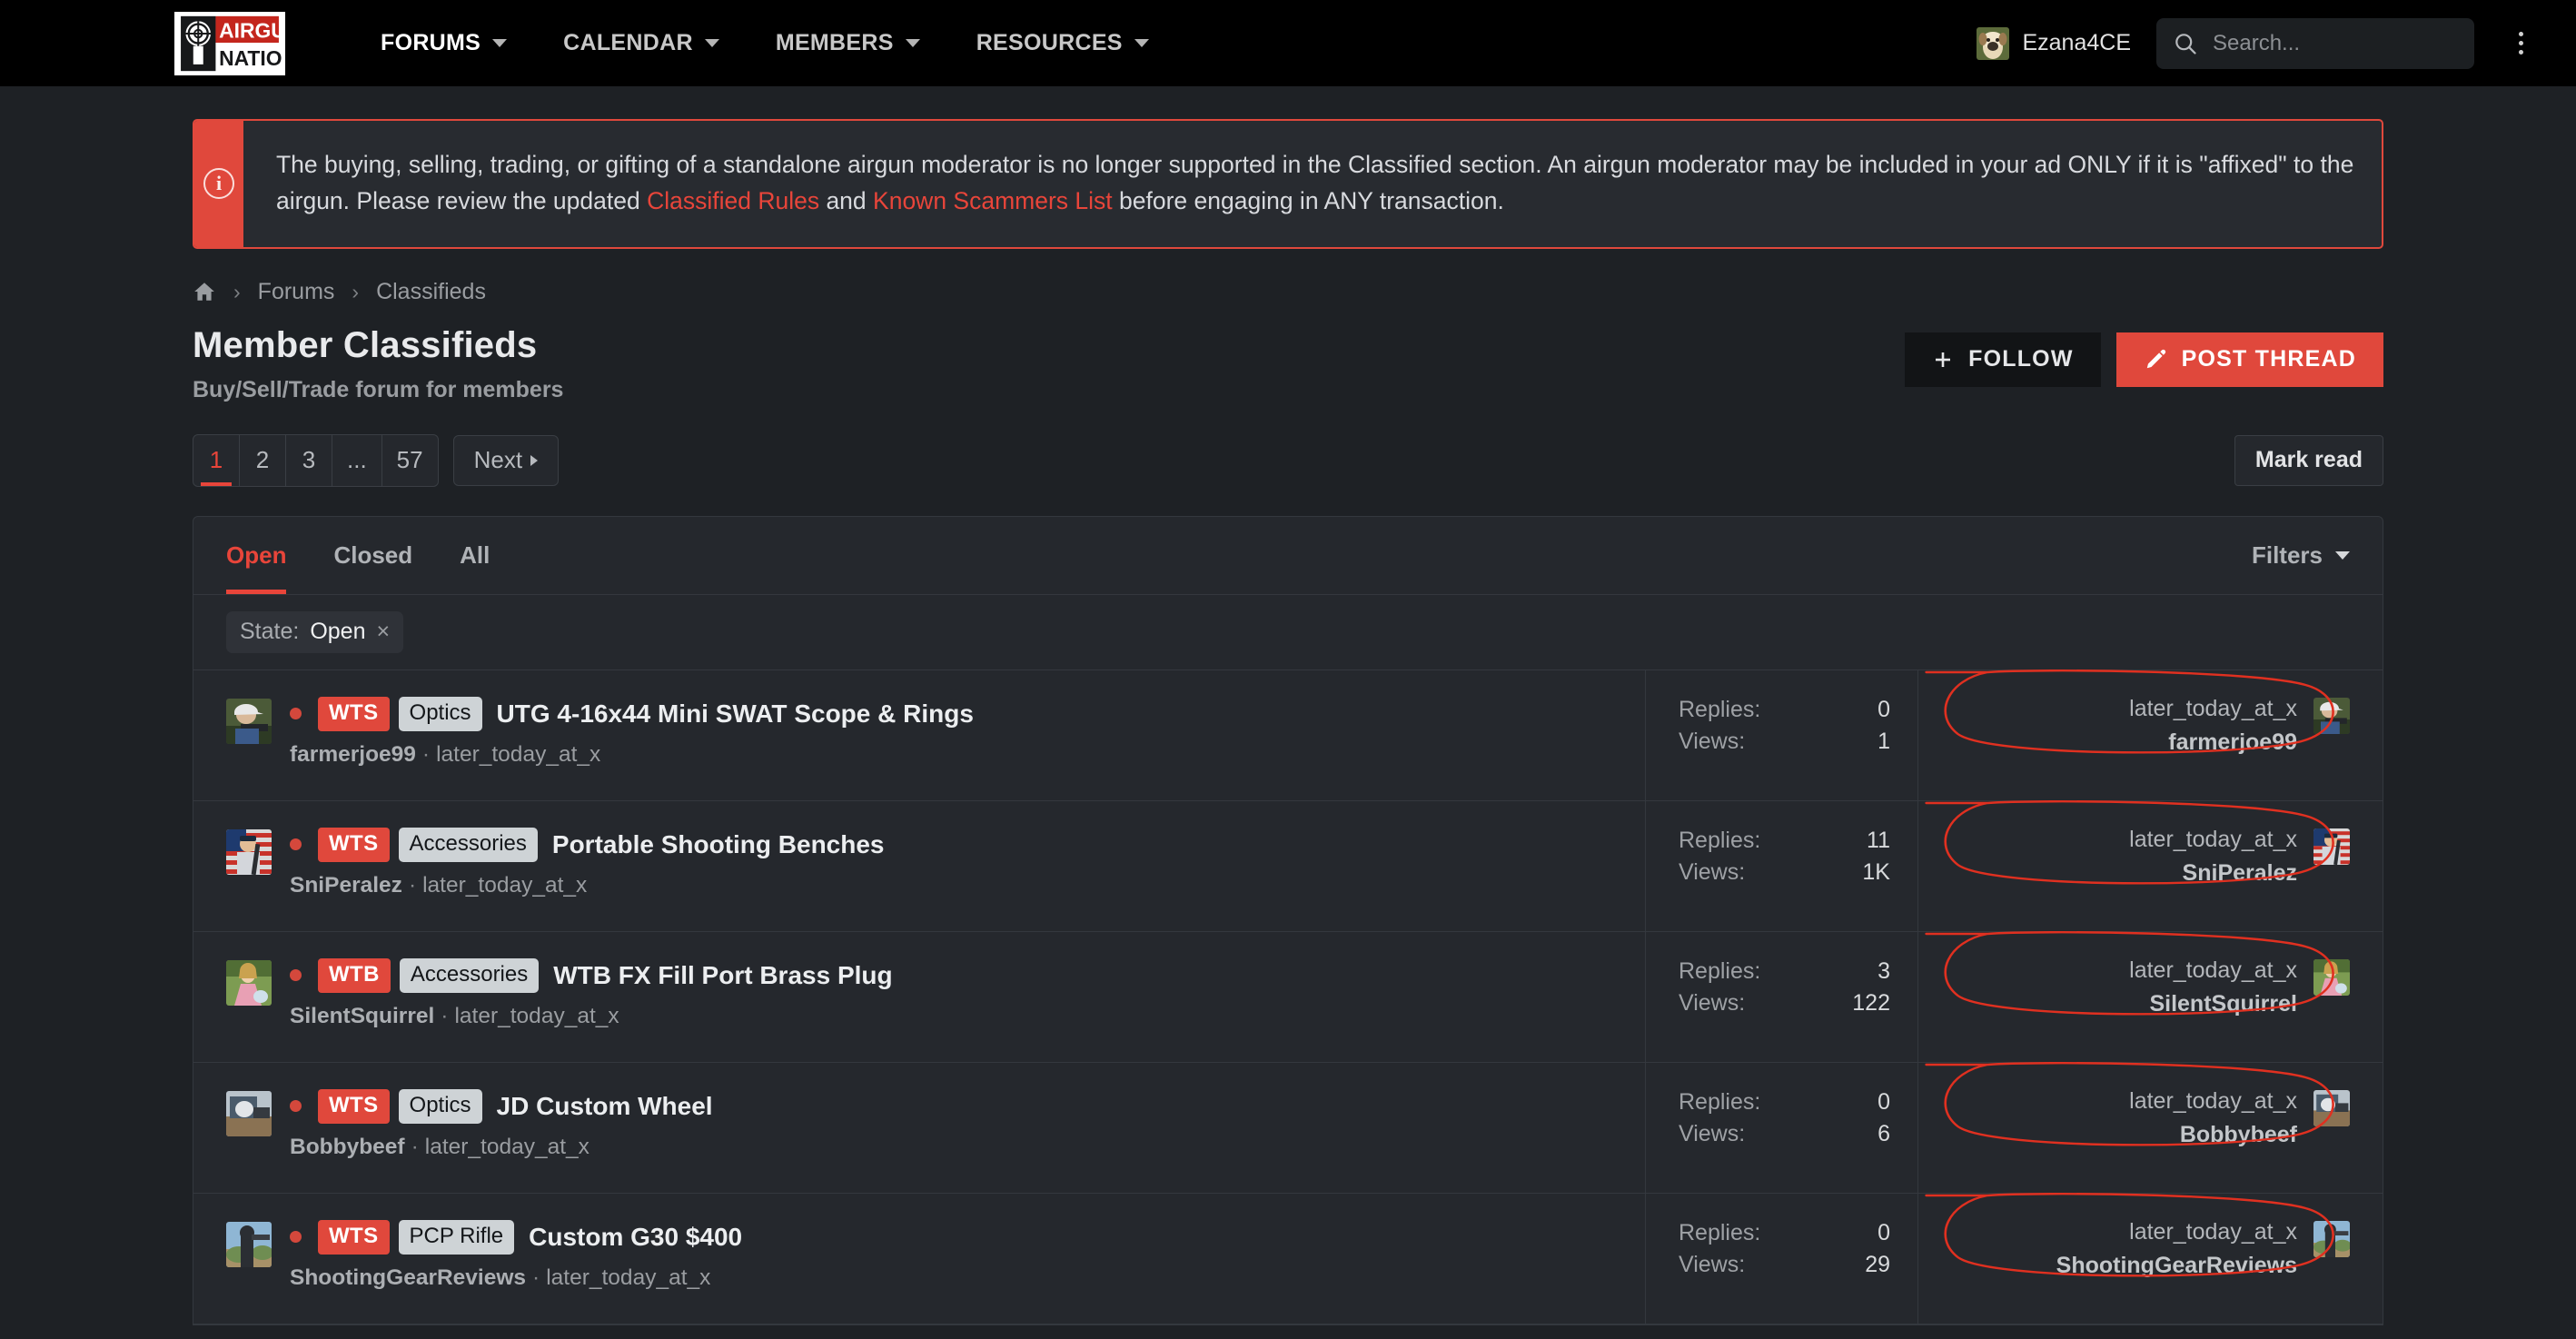  I want to click on thread-author-link: SniPeralez, so click(346, 886).